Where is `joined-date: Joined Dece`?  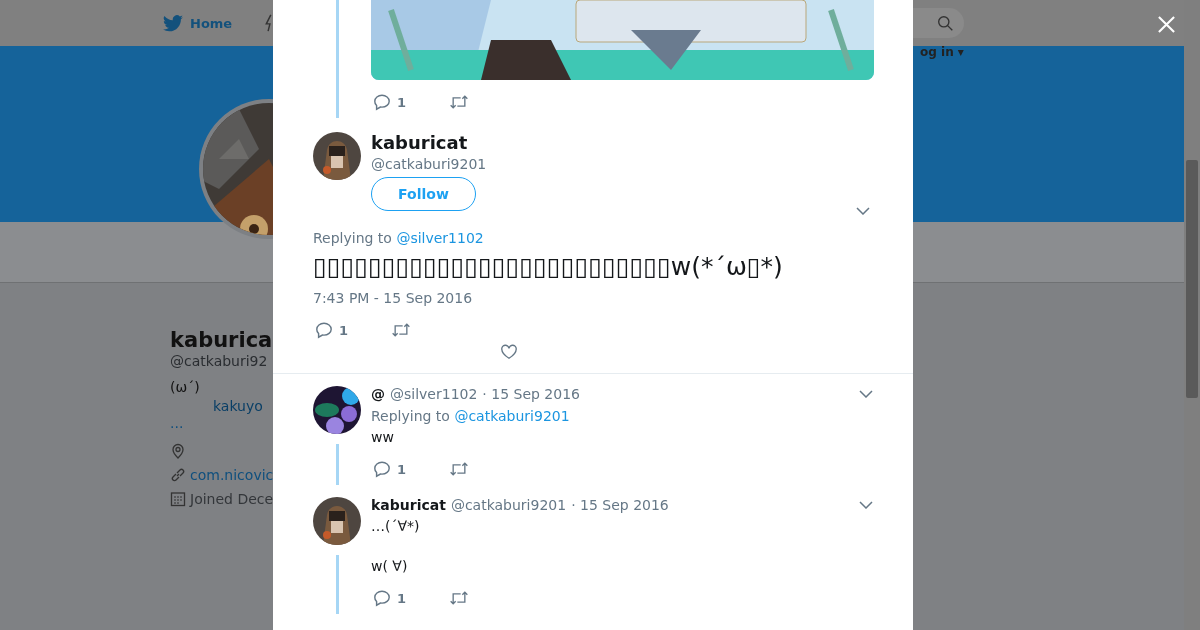 joined-date: Joined Dece is located at coordinates (232, 499).